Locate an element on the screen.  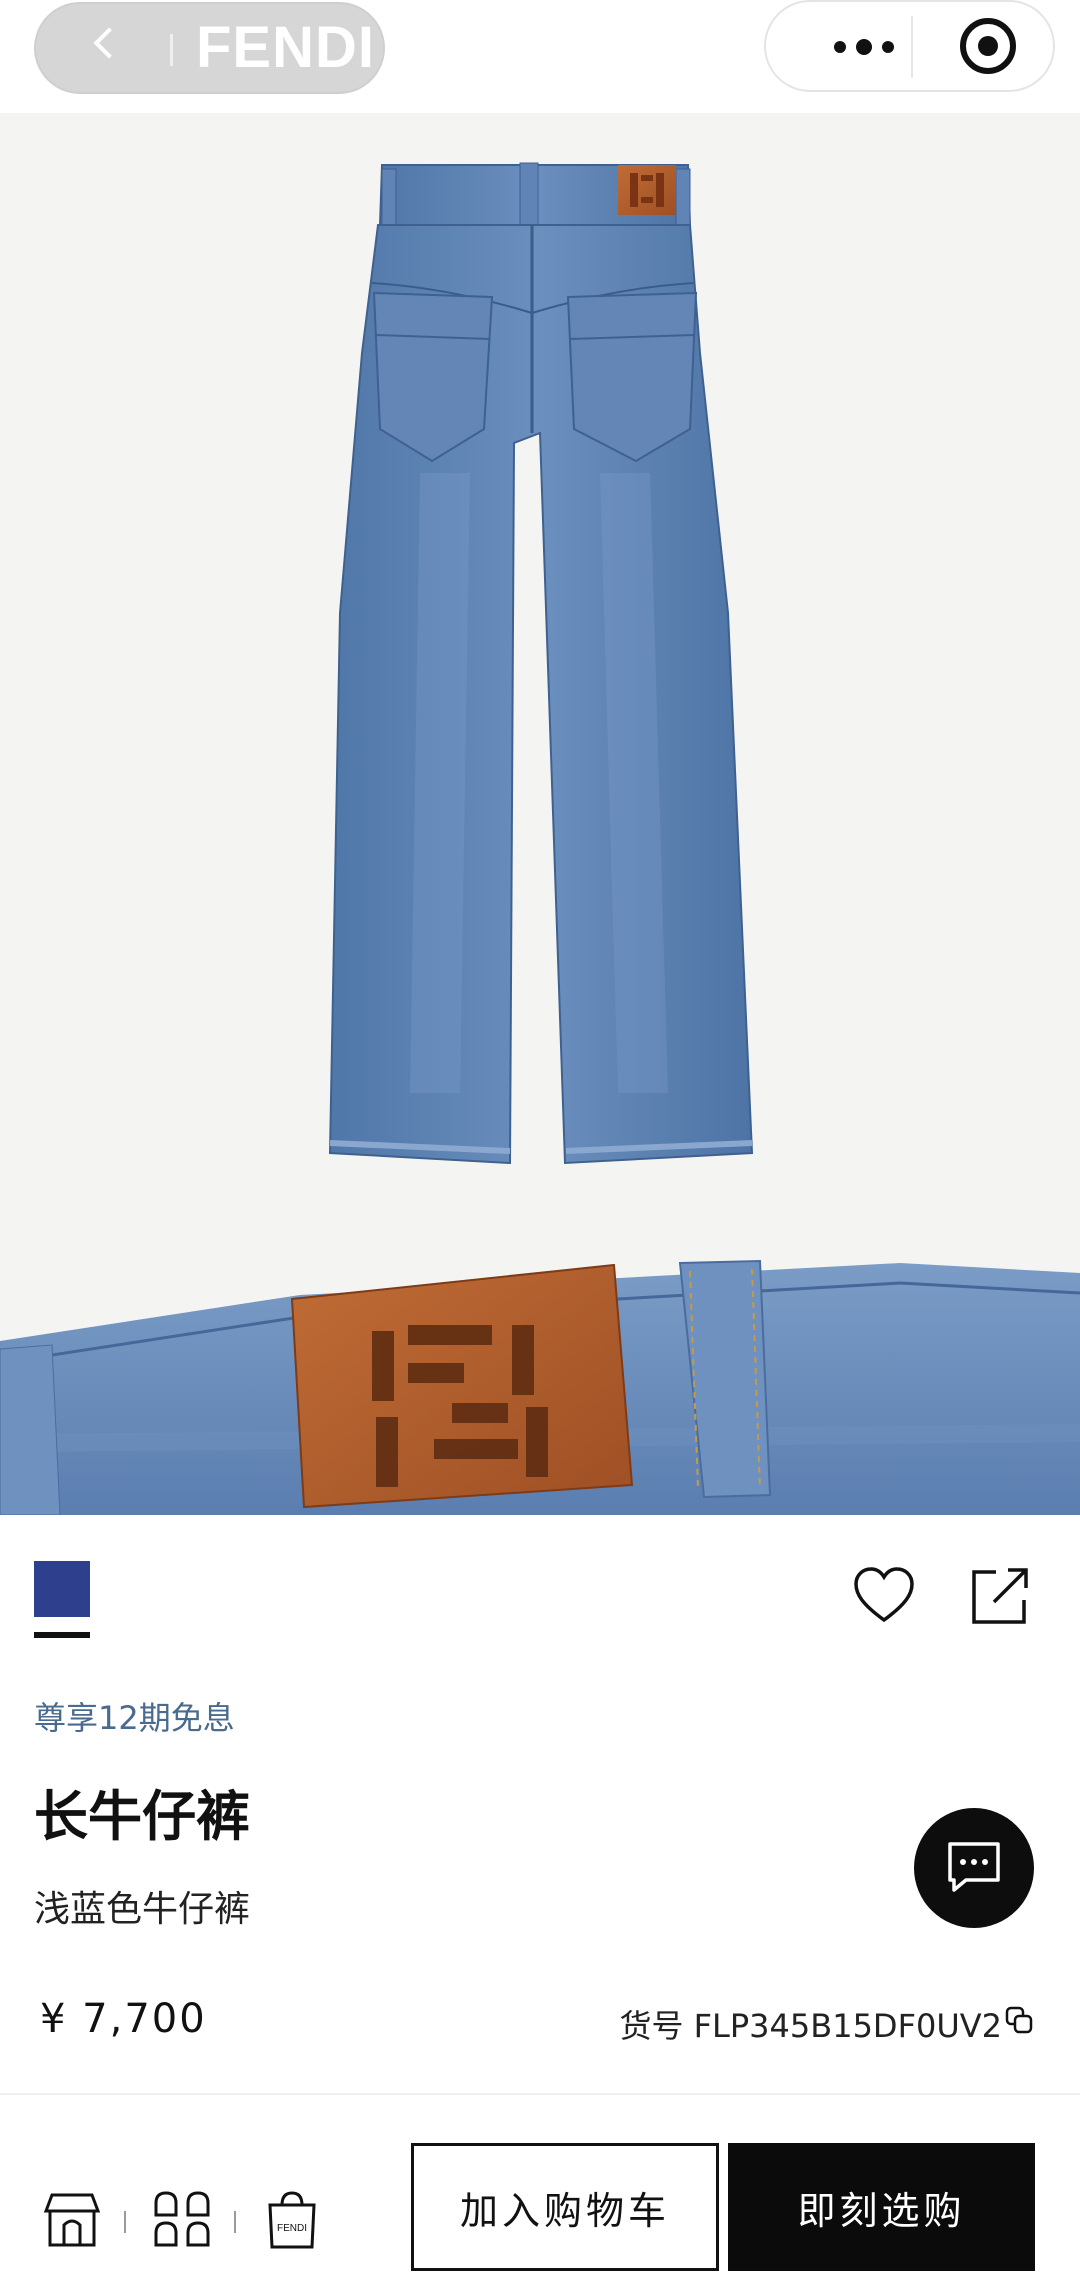
sku-value: FLP345B15DF0UV2 is located at coordinates (847, 2026).